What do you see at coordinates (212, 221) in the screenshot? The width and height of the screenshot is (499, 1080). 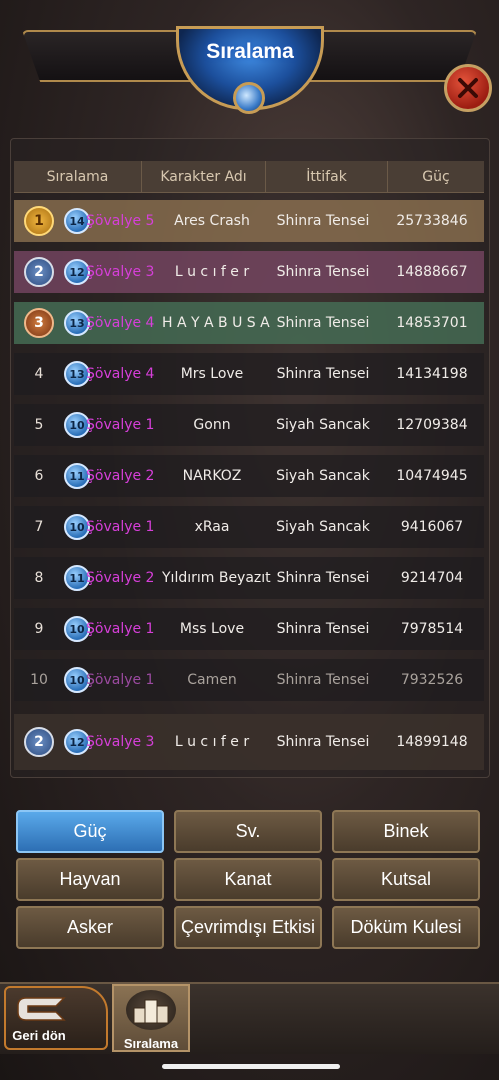 I see `character-name: Ares Crash` at bounding box center [212, 221].